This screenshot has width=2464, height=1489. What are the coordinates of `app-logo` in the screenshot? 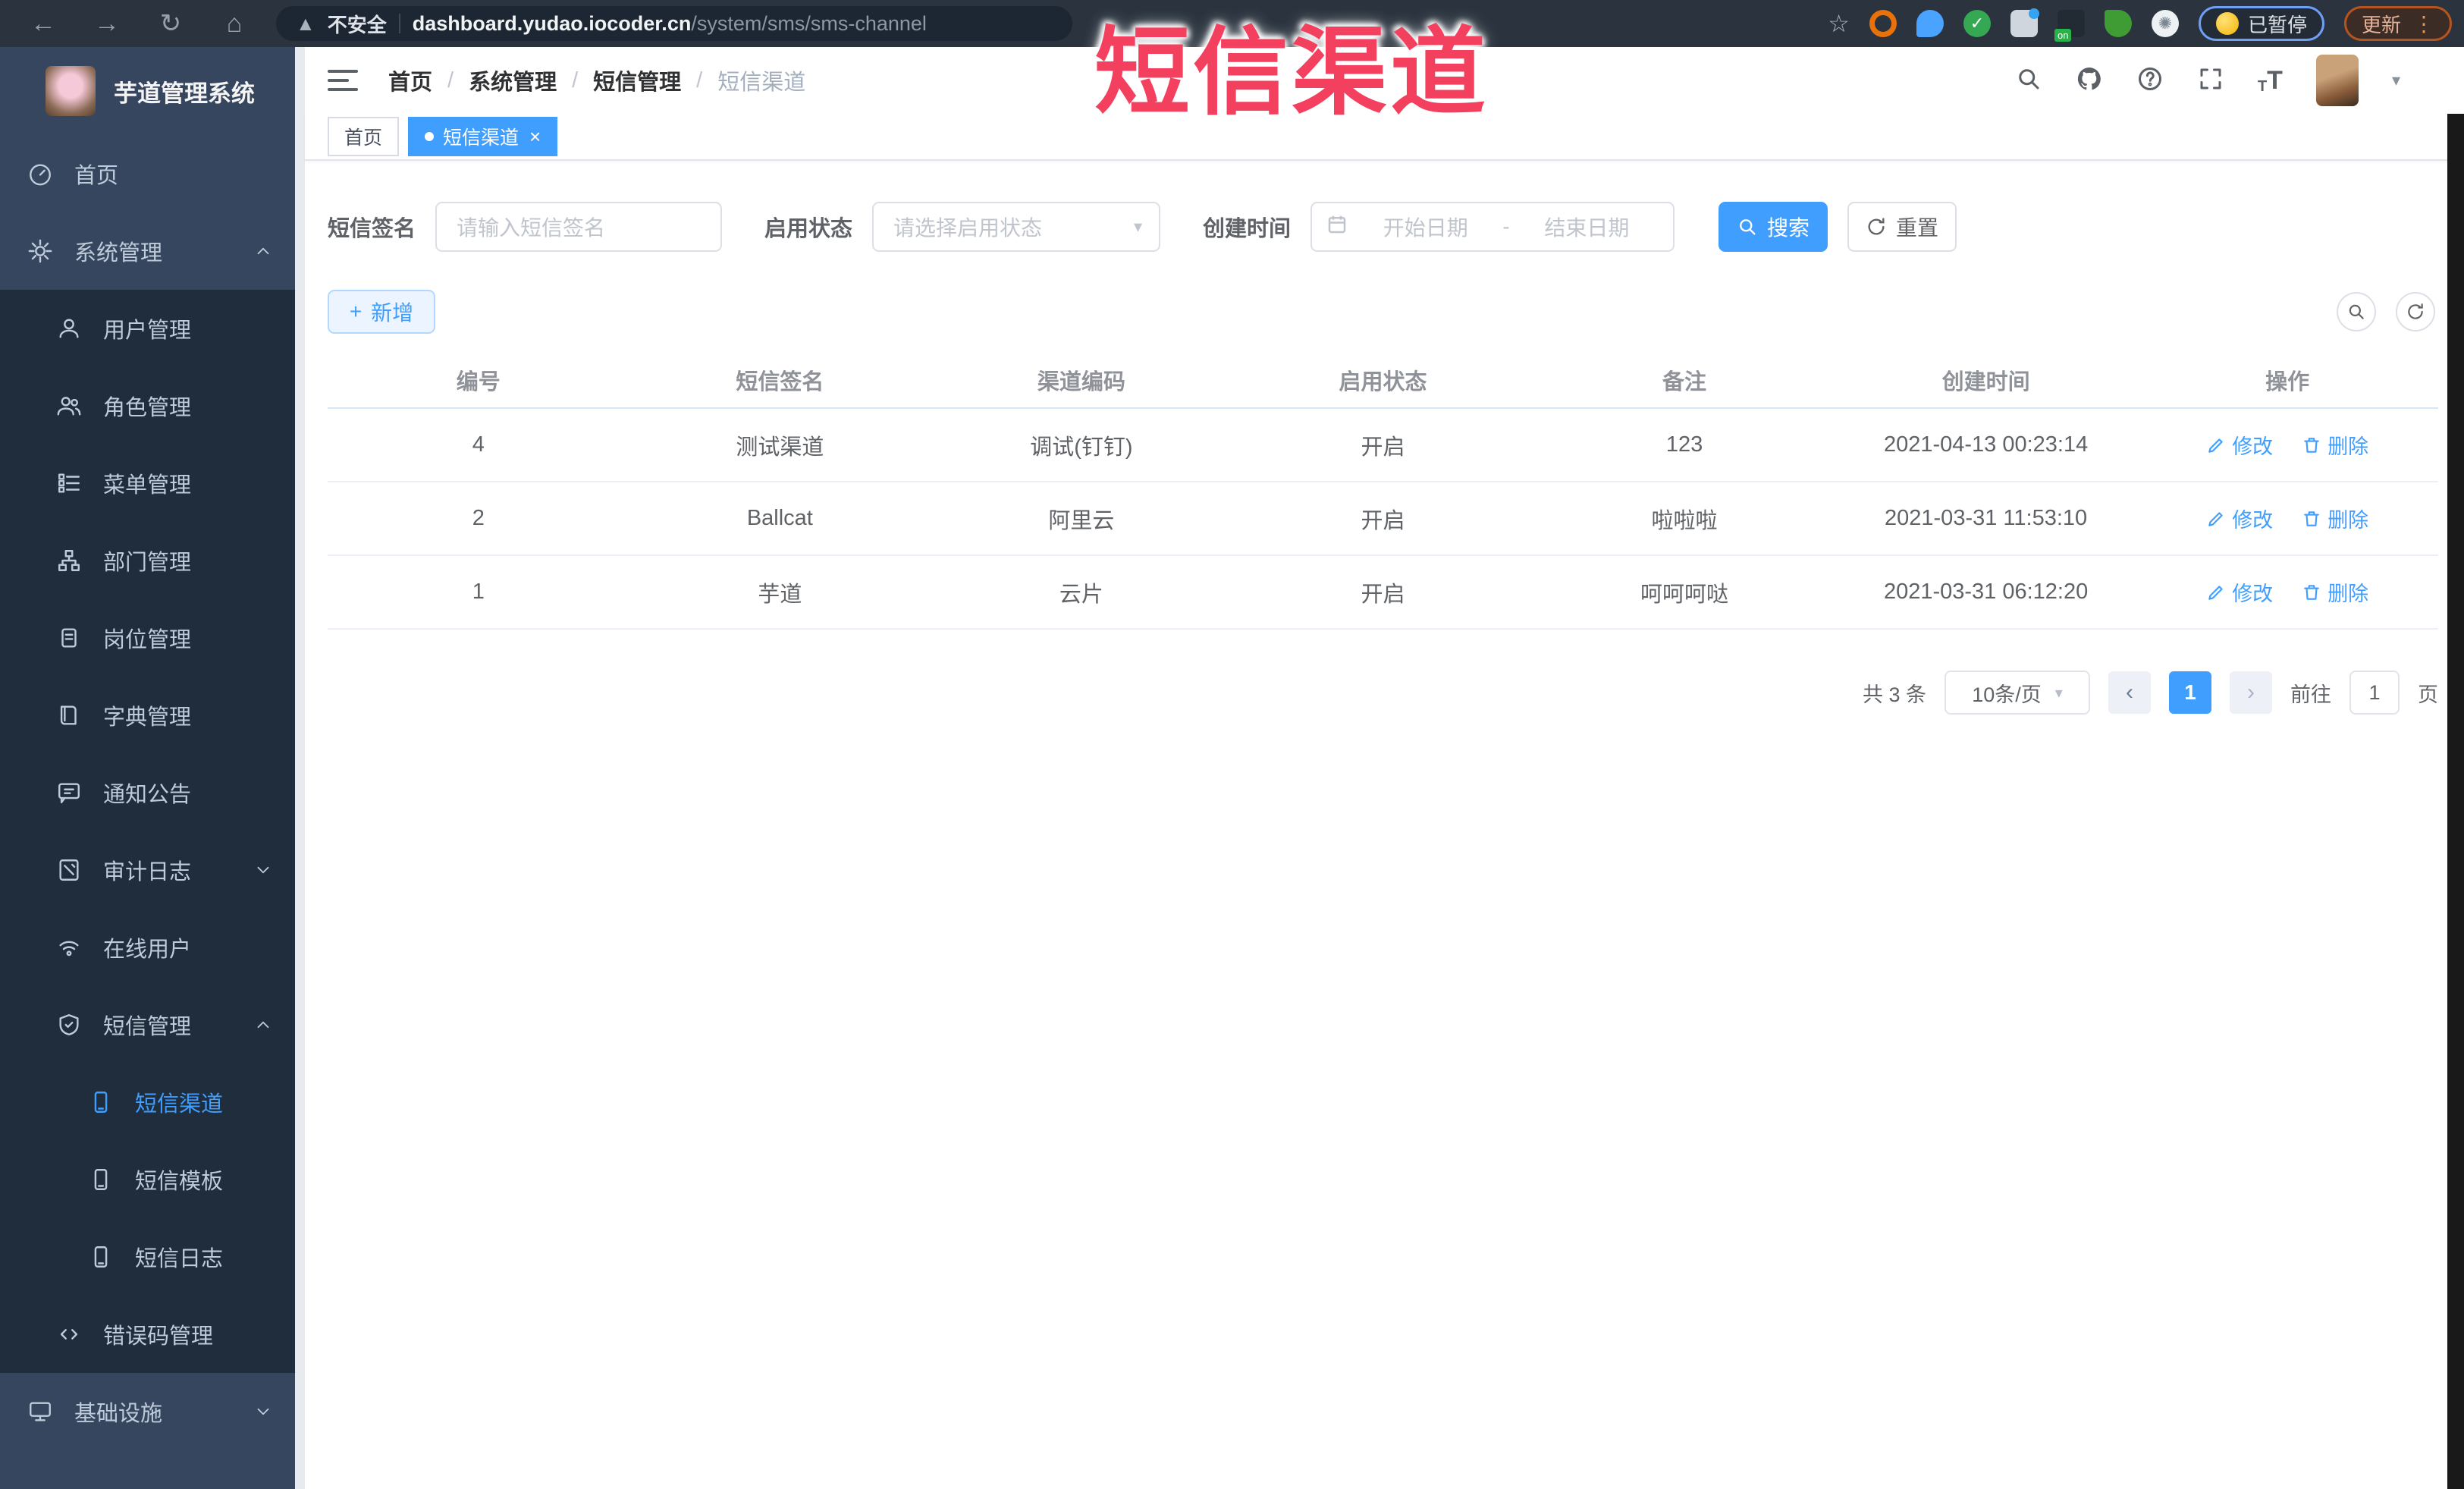 It's located at (71, 91).